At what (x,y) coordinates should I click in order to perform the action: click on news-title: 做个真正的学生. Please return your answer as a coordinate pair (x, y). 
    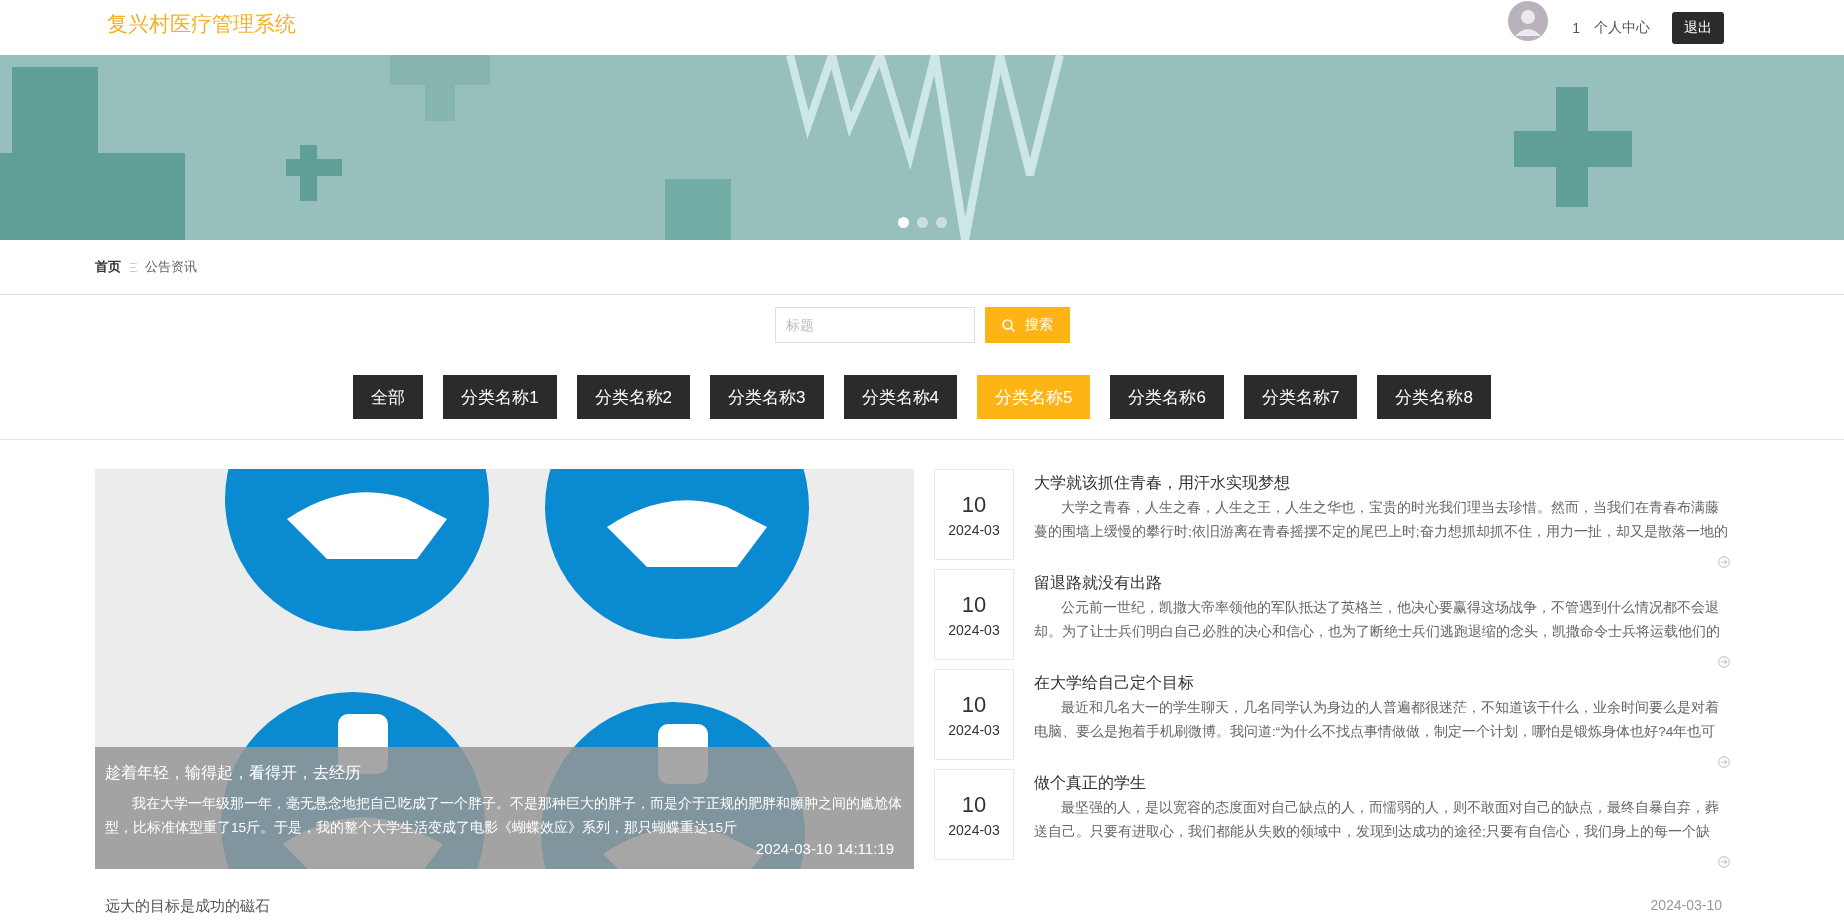
    Looking at the image, I should click on (1381, 783).